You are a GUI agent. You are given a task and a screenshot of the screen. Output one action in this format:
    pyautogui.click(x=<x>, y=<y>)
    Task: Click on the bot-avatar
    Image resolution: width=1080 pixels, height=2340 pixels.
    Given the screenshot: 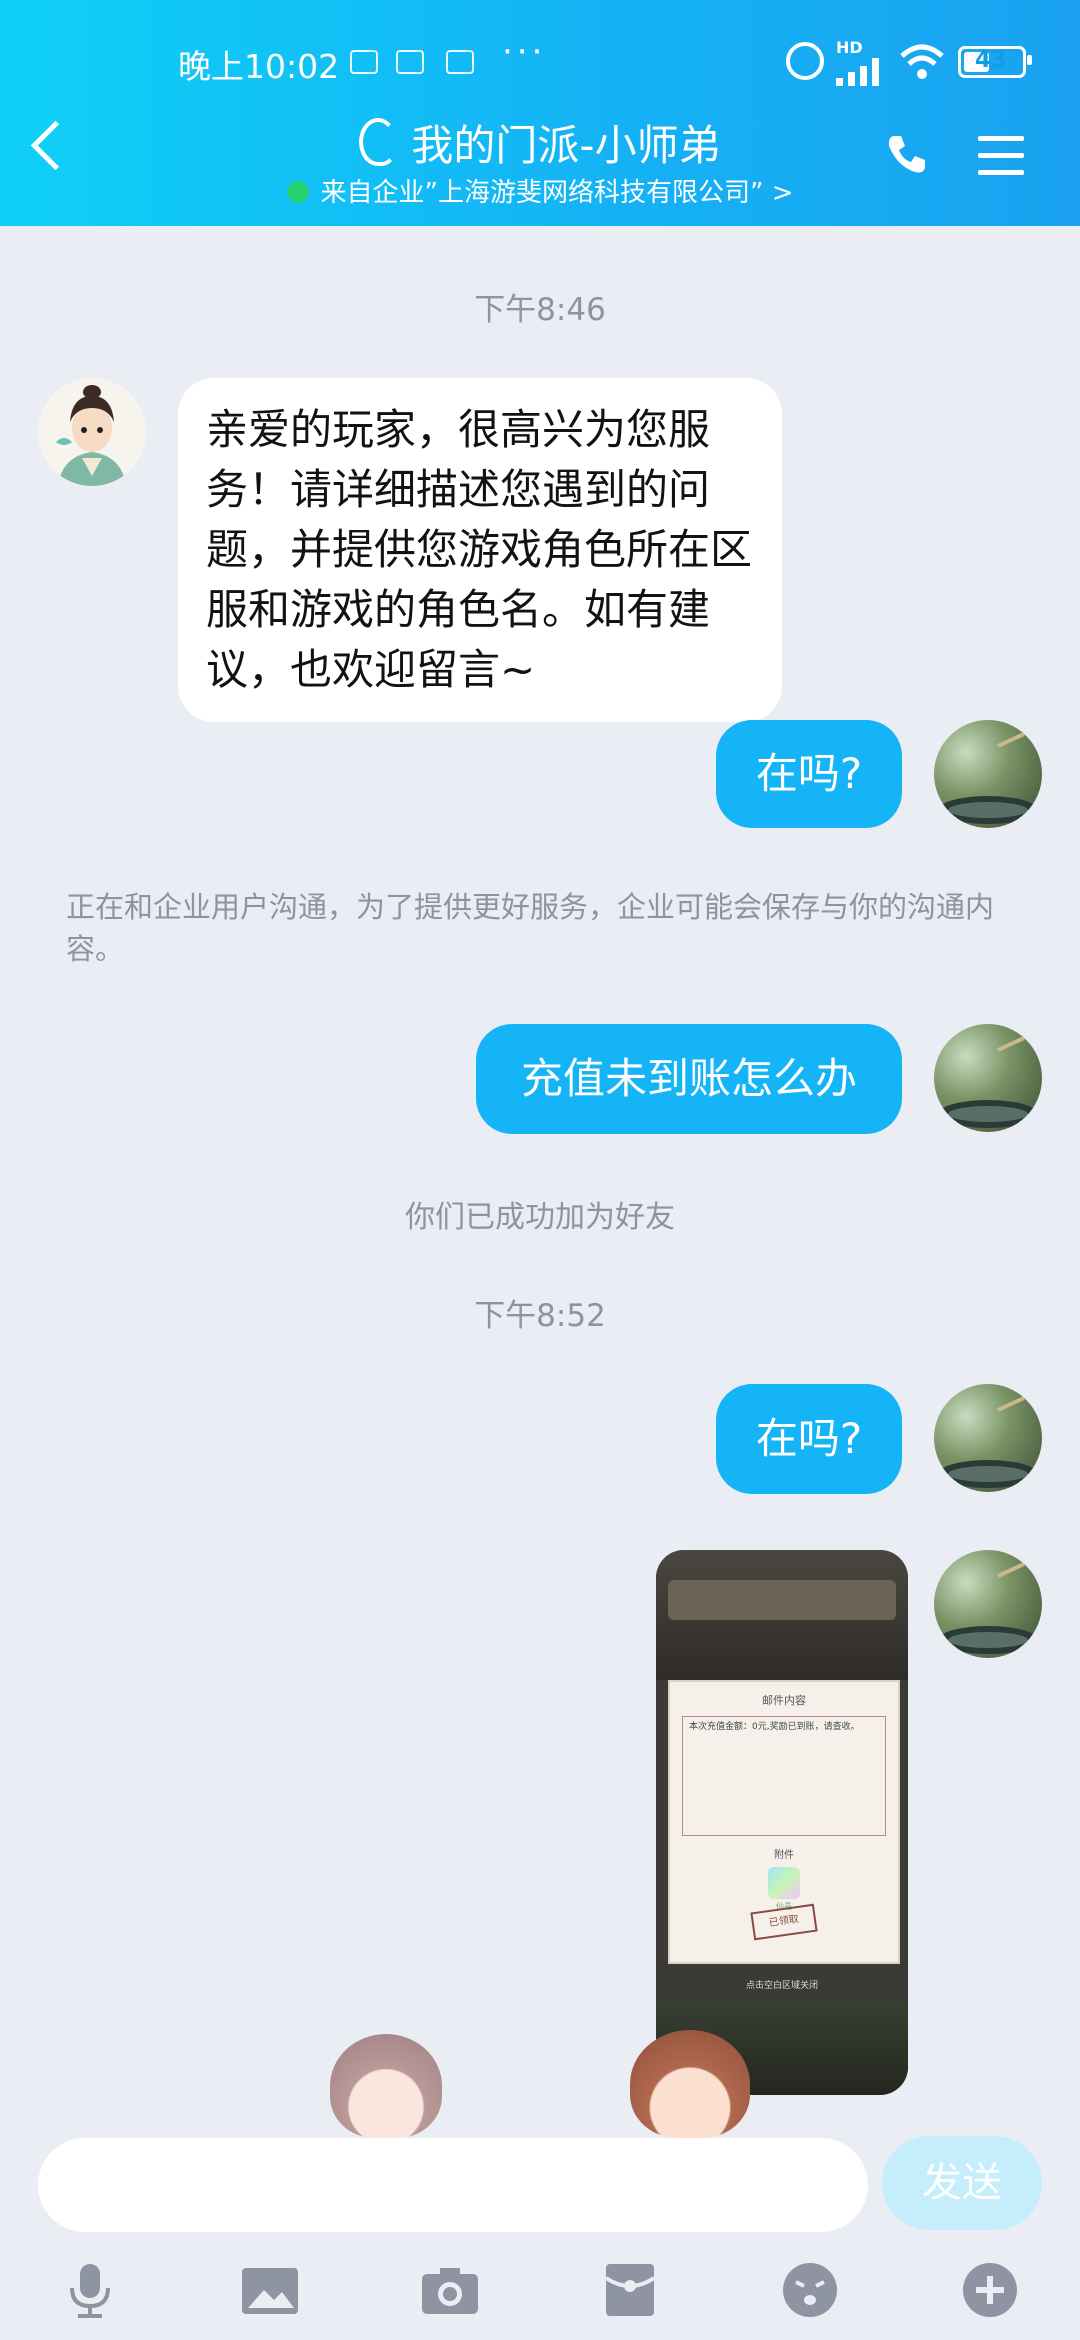 What is the action you would take?
    pyautogui.click(x=92, y=432)
    